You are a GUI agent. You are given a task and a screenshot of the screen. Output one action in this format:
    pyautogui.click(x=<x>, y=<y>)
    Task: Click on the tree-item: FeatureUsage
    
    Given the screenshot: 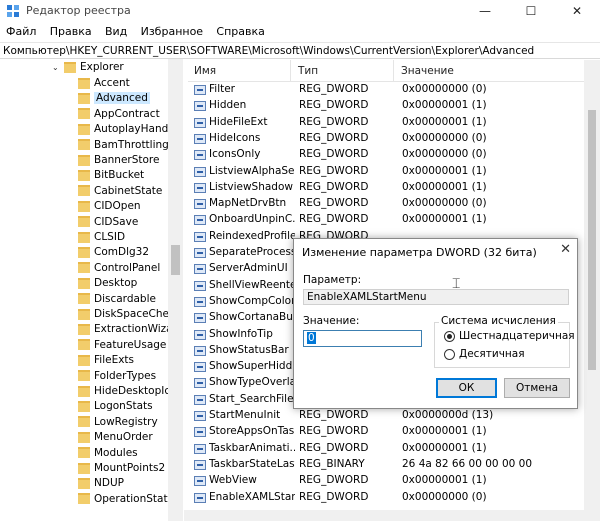 What is the action you would take?
    pyautogui.click(x=122, y=346)
    